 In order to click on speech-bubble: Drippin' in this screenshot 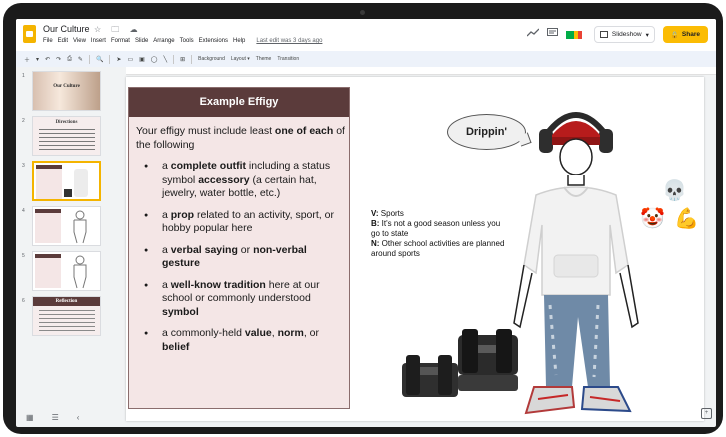, I will do `click(486, 132)`.